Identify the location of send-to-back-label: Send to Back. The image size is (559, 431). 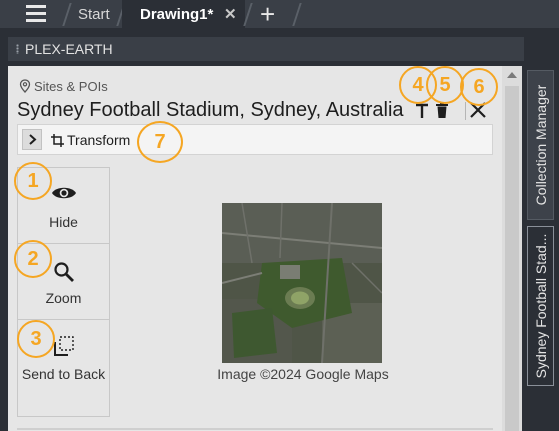
(63, 374).